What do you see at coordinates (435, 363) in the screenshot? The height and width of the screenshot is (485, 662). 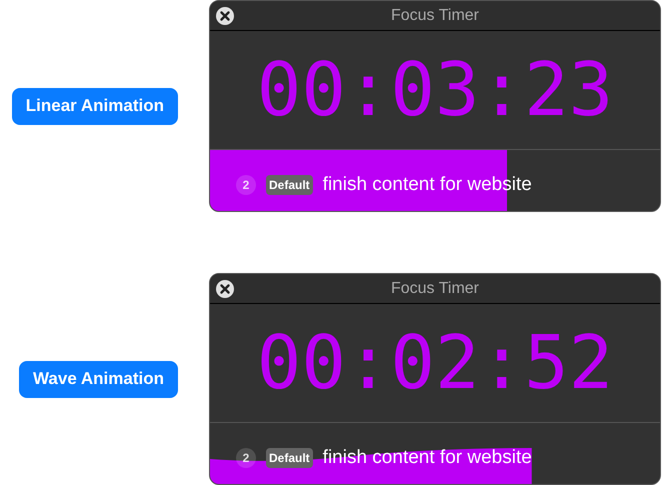 I see `timer-display: 00:02:52` at bounding box center [435, 363].